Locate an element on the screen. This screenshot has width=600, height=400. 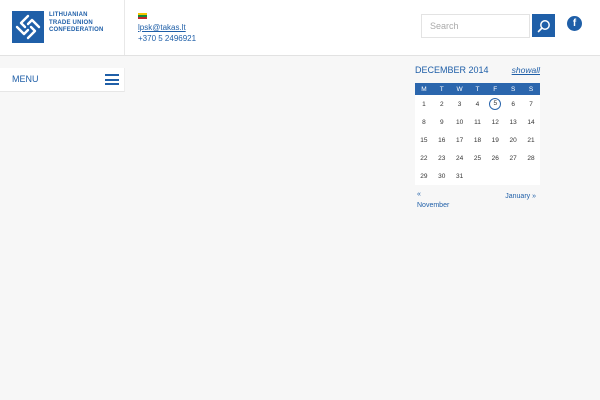
facebook-icon: f is located at coordinates (574, 23).